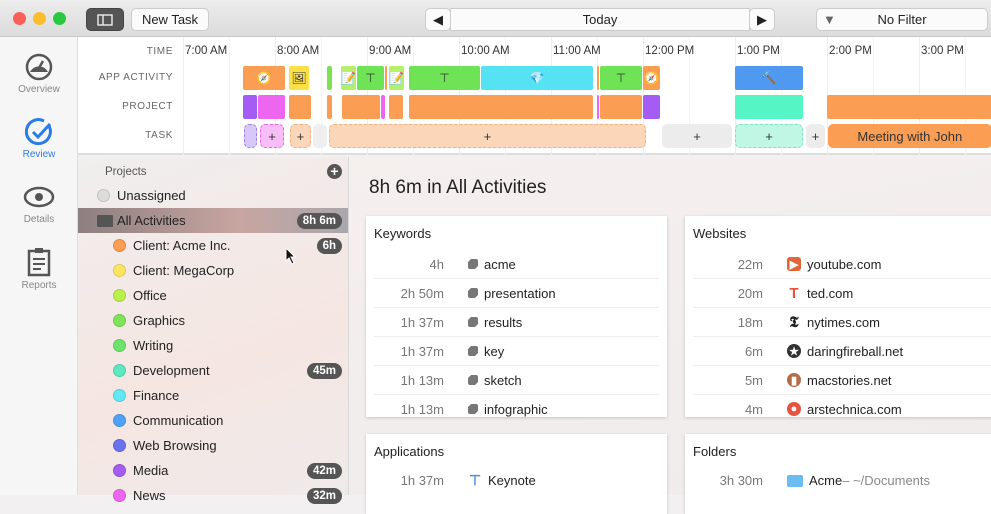  I want to click on item-label: acme, so click(500, 264).